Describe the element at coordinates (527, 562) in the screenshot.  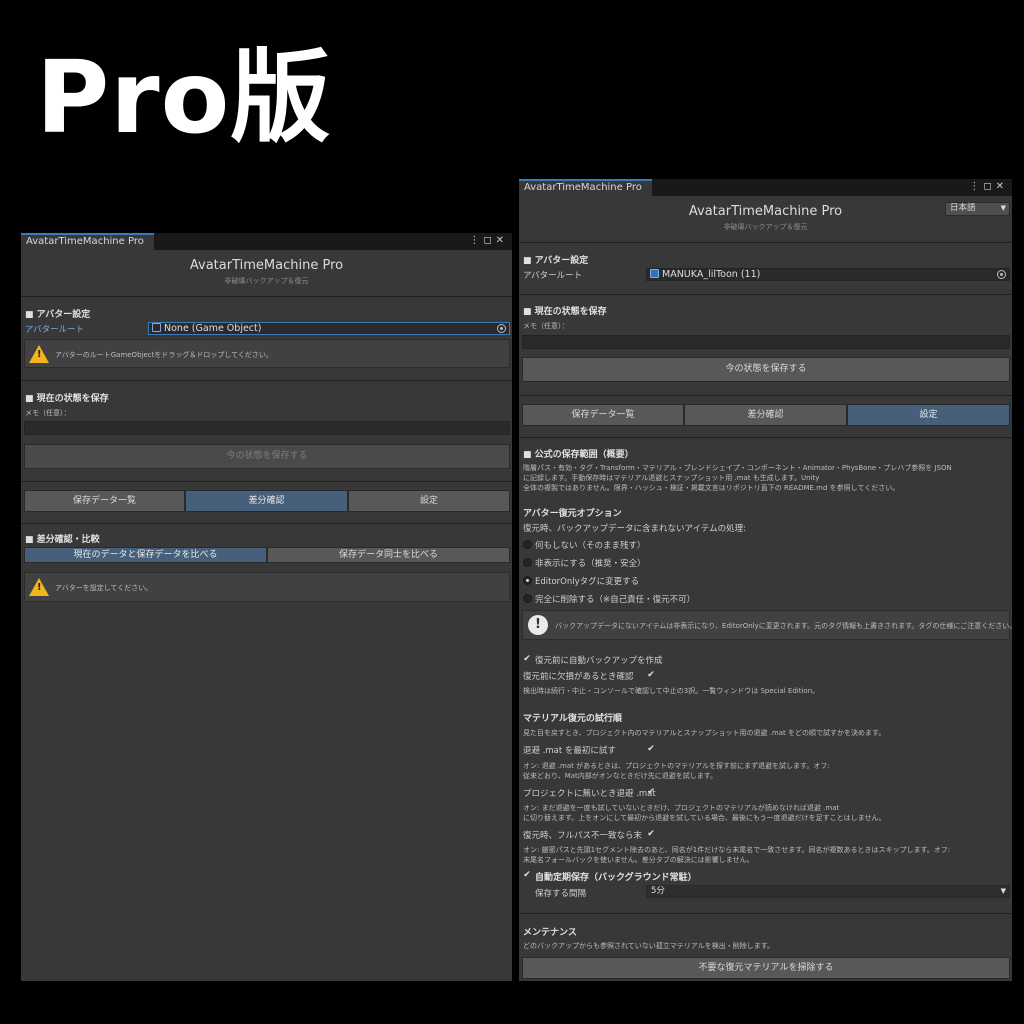
I see `radio-hide` at that location.